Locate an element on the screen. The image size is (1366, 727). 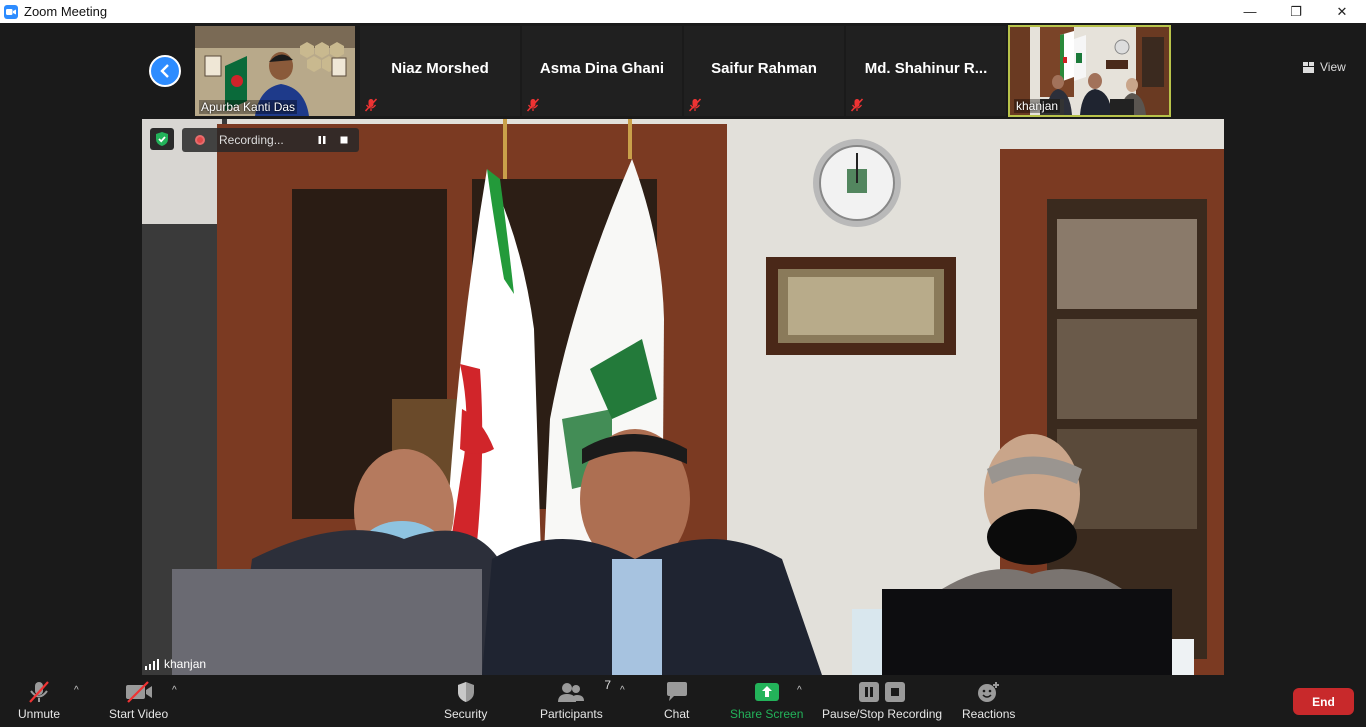
participants-count: 7 is located at coordinates (608, 685).